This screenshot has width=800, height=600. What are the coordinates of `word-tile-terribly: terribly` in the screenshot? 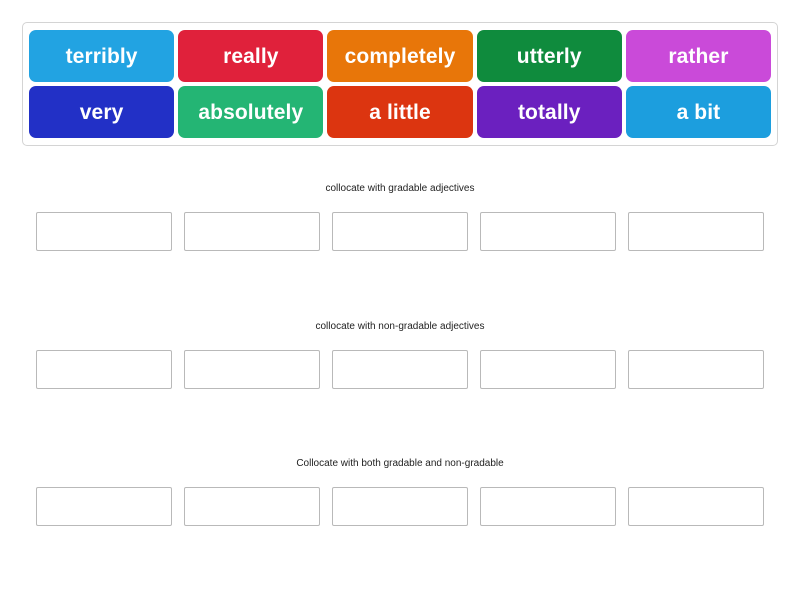 It's located at (102, 56).